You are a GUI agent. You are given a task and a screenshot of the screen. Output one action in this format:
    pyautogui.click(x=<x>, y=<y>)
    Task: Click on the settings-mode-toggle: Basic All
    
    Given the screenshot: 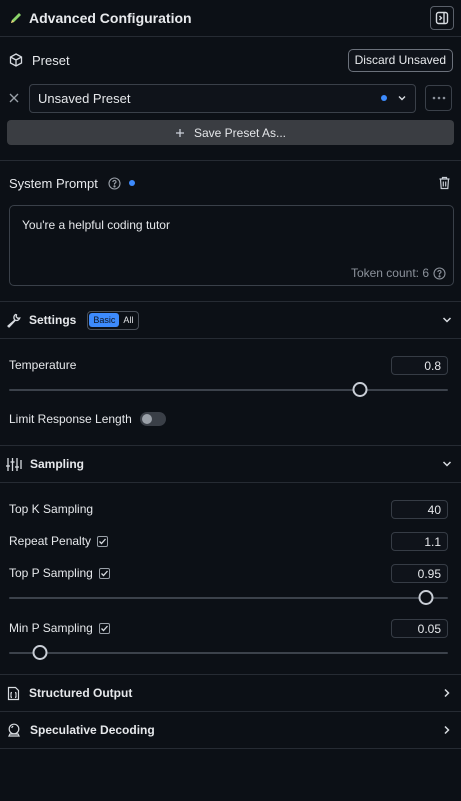 What is the action you would take?
    pyautogui.click(x=113, y=320)
    